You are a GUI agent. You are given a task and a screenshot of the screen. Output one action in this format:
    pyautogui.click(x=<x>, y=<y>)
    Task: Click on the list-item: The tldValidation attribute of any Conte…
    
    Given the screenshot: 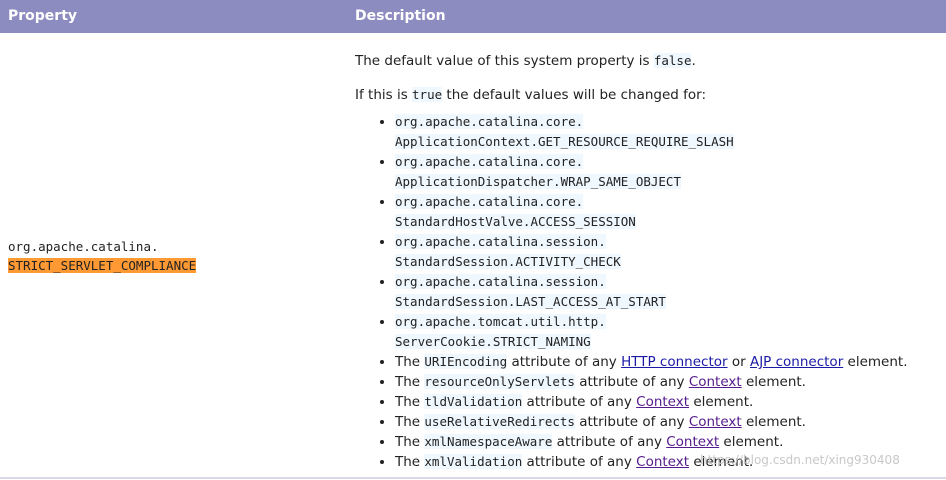 What is the action you would take?
    pyautogui.click(x=665, y=402)
    